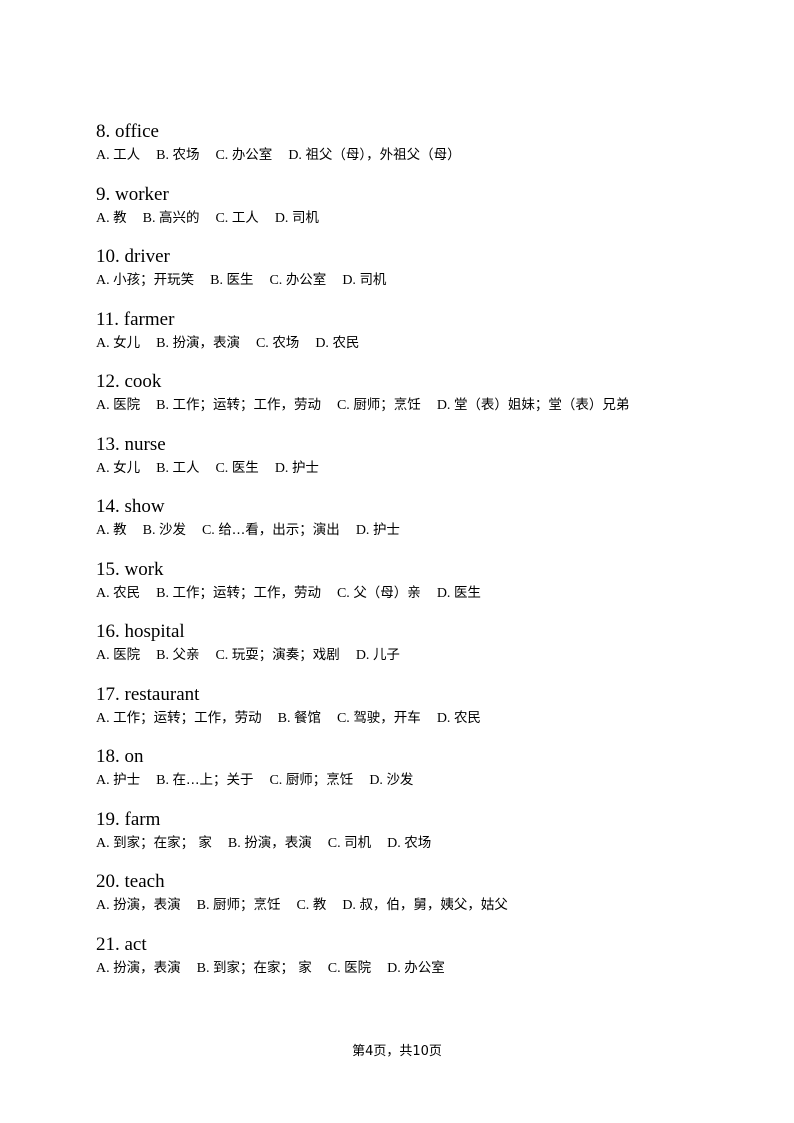  I want to click on option-text: 祖父（母），外祖父（母）, so click(383, 155).